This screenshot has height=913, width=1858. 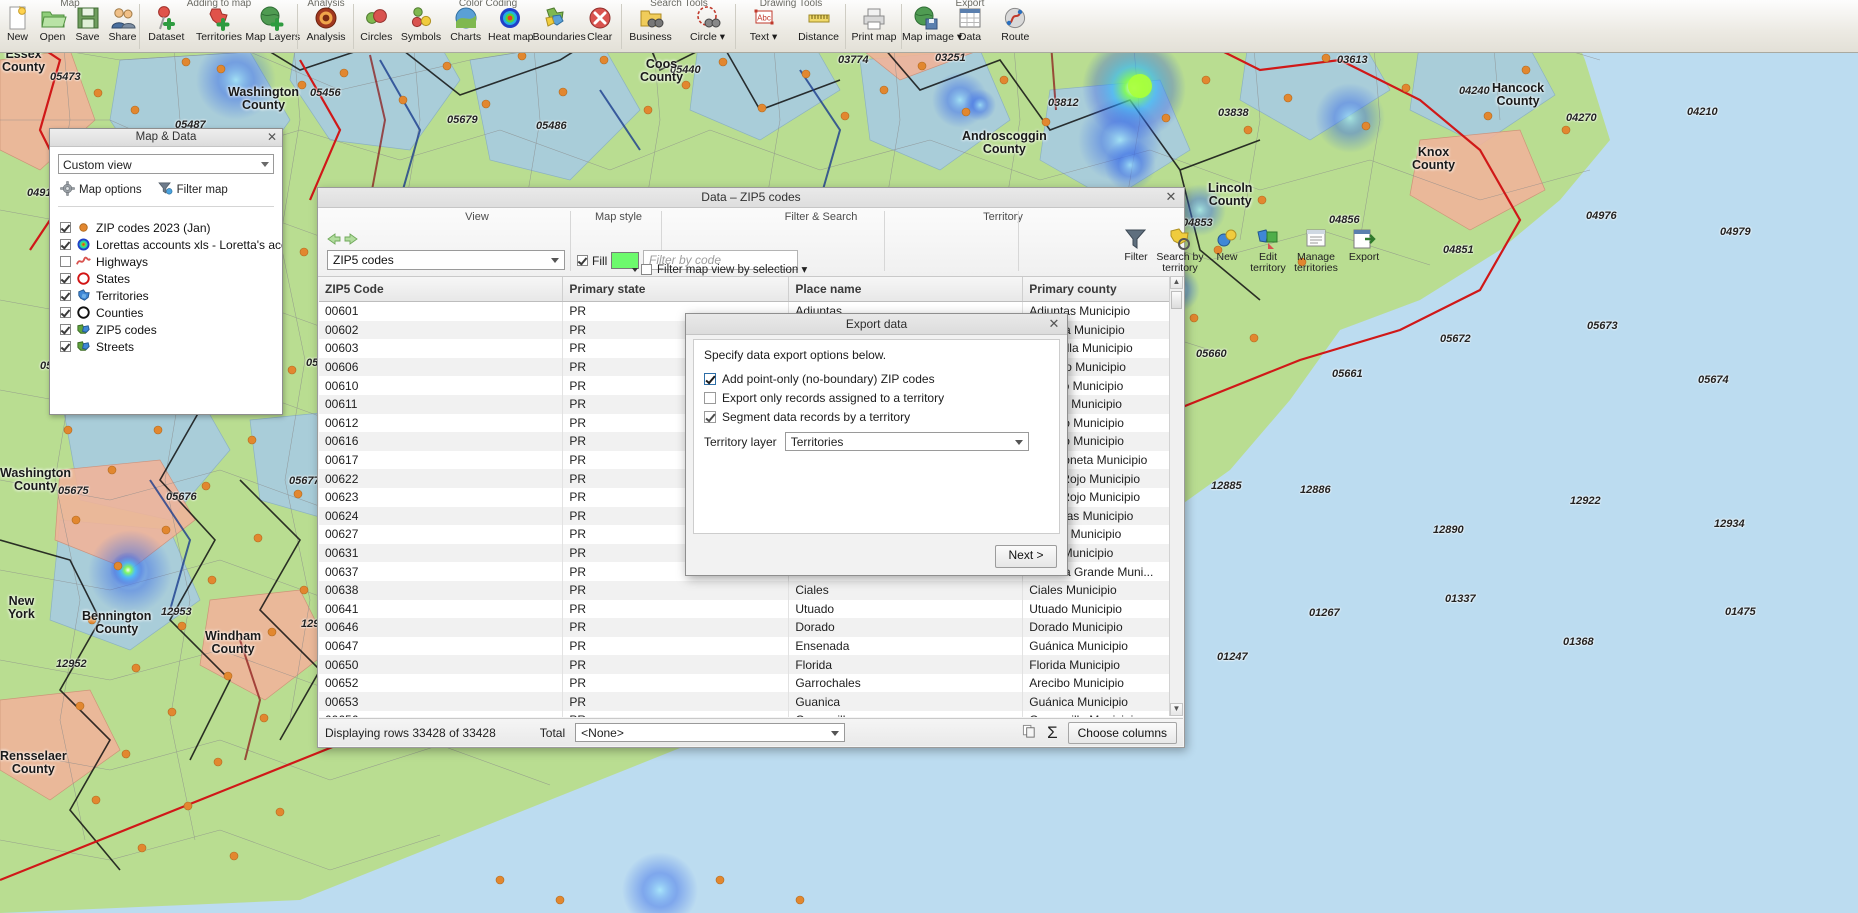 What do you see at coordinates (1102, 609) in the screenshot?
I see `table-cell: Utuado Municipio` at bounding box center [1102, 609].